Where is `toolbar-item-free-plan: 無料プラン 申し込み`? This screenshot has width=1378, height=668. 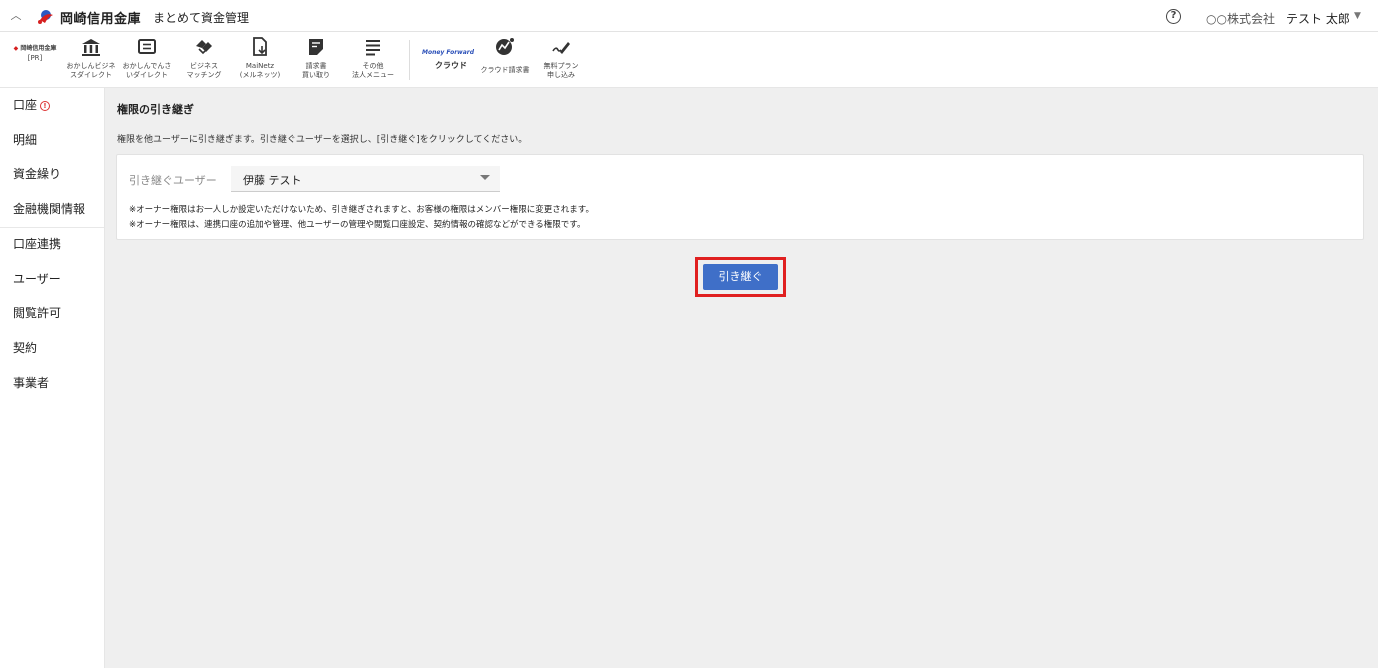 toolbar-item-free-plan: 無料プラン 申し込み is located at coordinates (561, 58).